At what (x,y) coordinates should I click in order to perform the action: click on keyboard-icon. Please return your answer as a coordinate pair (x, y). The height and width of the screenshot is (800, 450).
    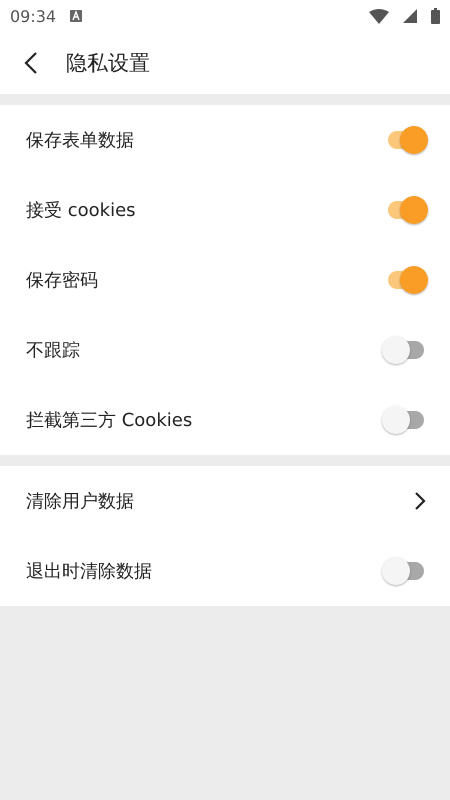
    Looking at the image, I should click on (76, 16).